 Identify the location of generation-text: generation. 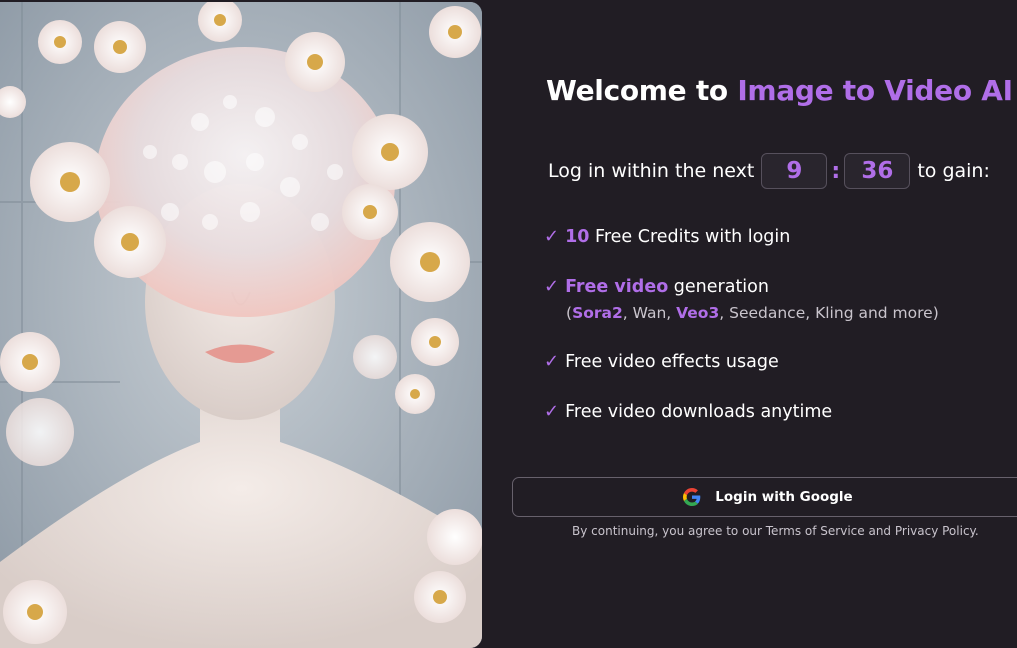
(721, 287).